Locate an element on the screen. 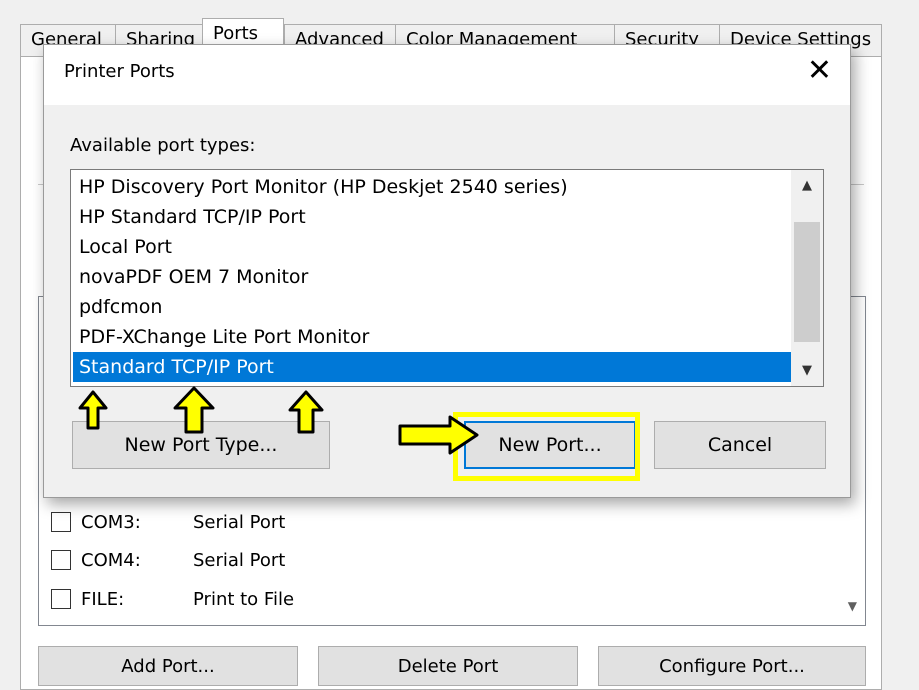 The width and height of the screenshot is (919, 690). scrollbar-thumb is located at coordinates (807, 282).